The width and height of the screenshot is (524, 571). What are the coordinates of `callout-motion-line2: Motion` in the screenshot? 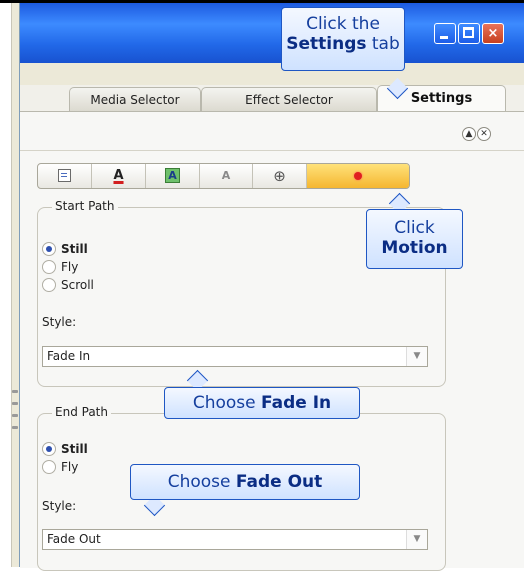 It's located at (414, 248).